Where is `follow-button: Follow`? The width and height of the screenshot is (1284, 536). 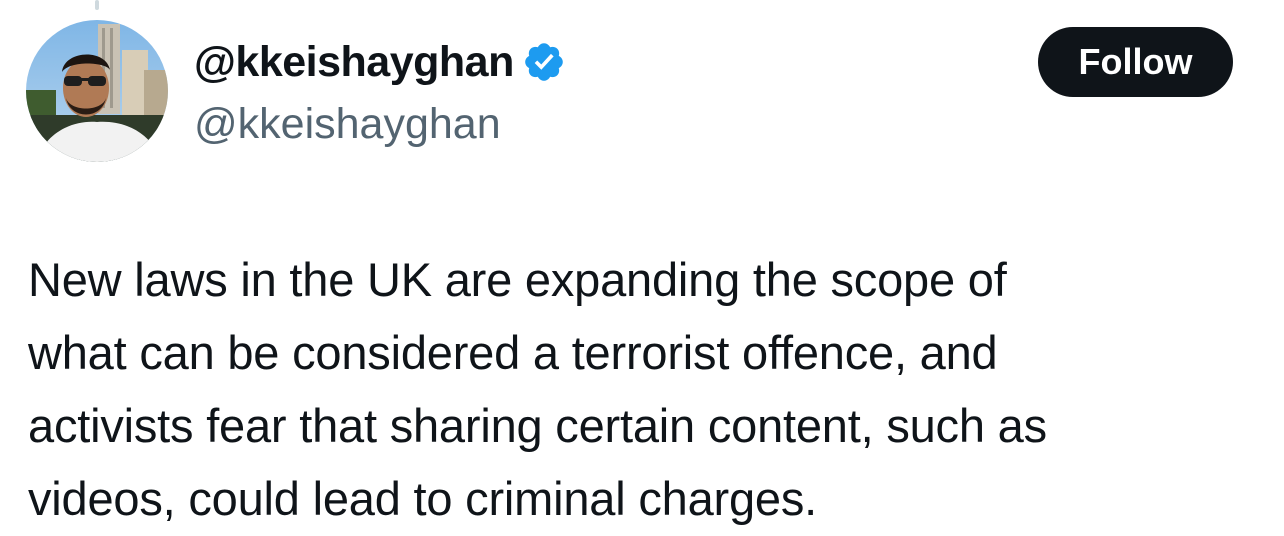 follow-button: Follow is located at coordinates (1135, 62).